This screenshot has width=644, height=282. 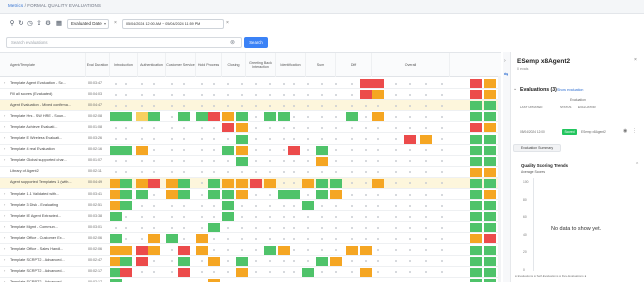 What do you see at coordinates (634, 131) in the screenshot?
I see `more-icon: ⋮` at bounding box center [634, 131].